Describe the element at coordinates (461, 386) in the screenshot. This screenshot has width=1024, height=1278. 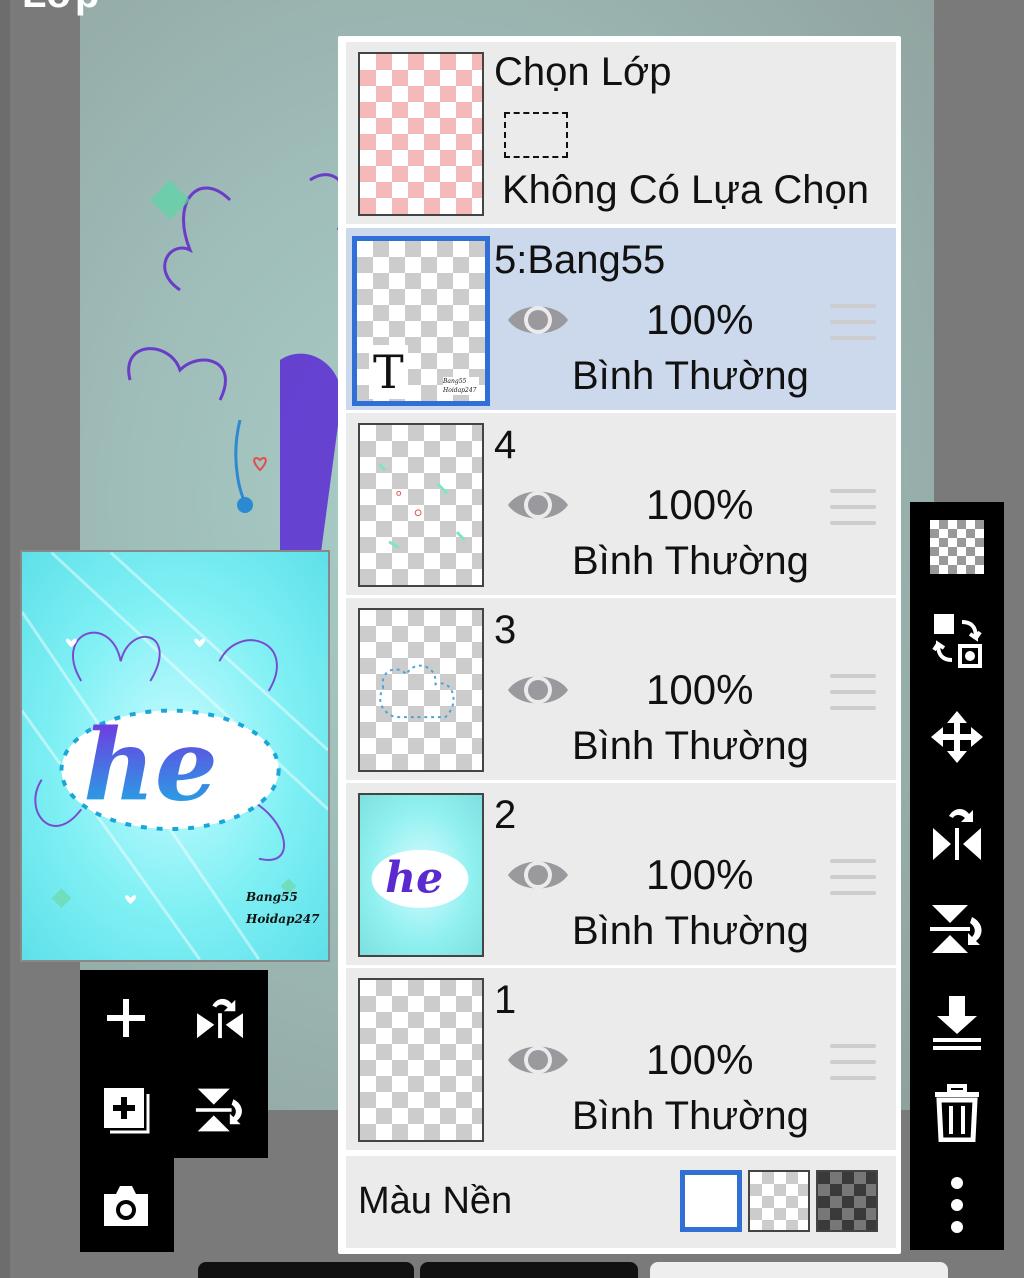
I see `thumb-watermark: Bang55 Hoidap247` at that location.